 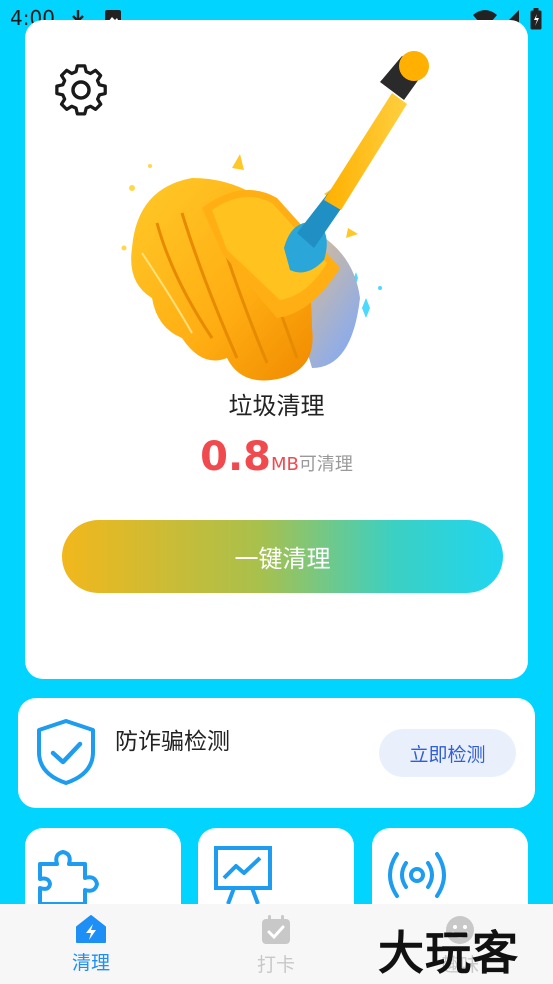 What do you see at coordinates (275, 965) in the screenshot?
I see `tab-checkin-label: 打卡` at bounding box center [275, 965].